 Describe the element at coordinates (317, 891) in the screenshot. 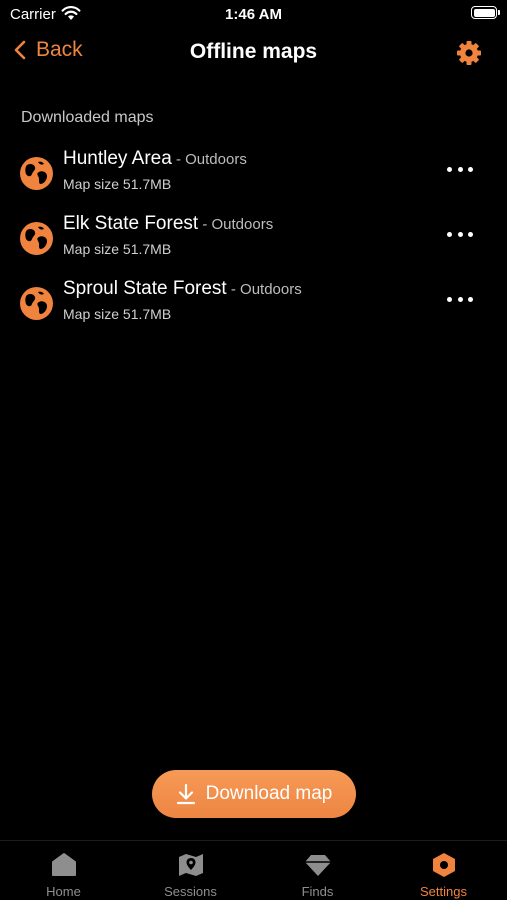

I see `tab-label: Finds` at that location.